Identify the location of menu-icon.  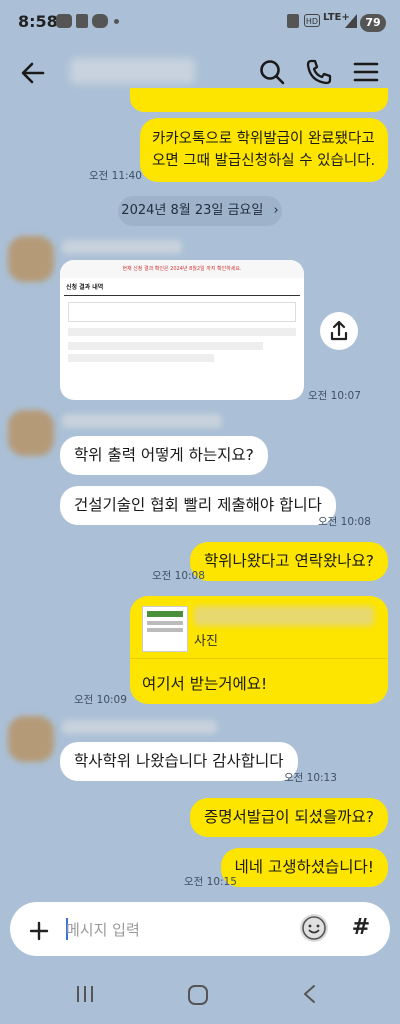
(366, 72).